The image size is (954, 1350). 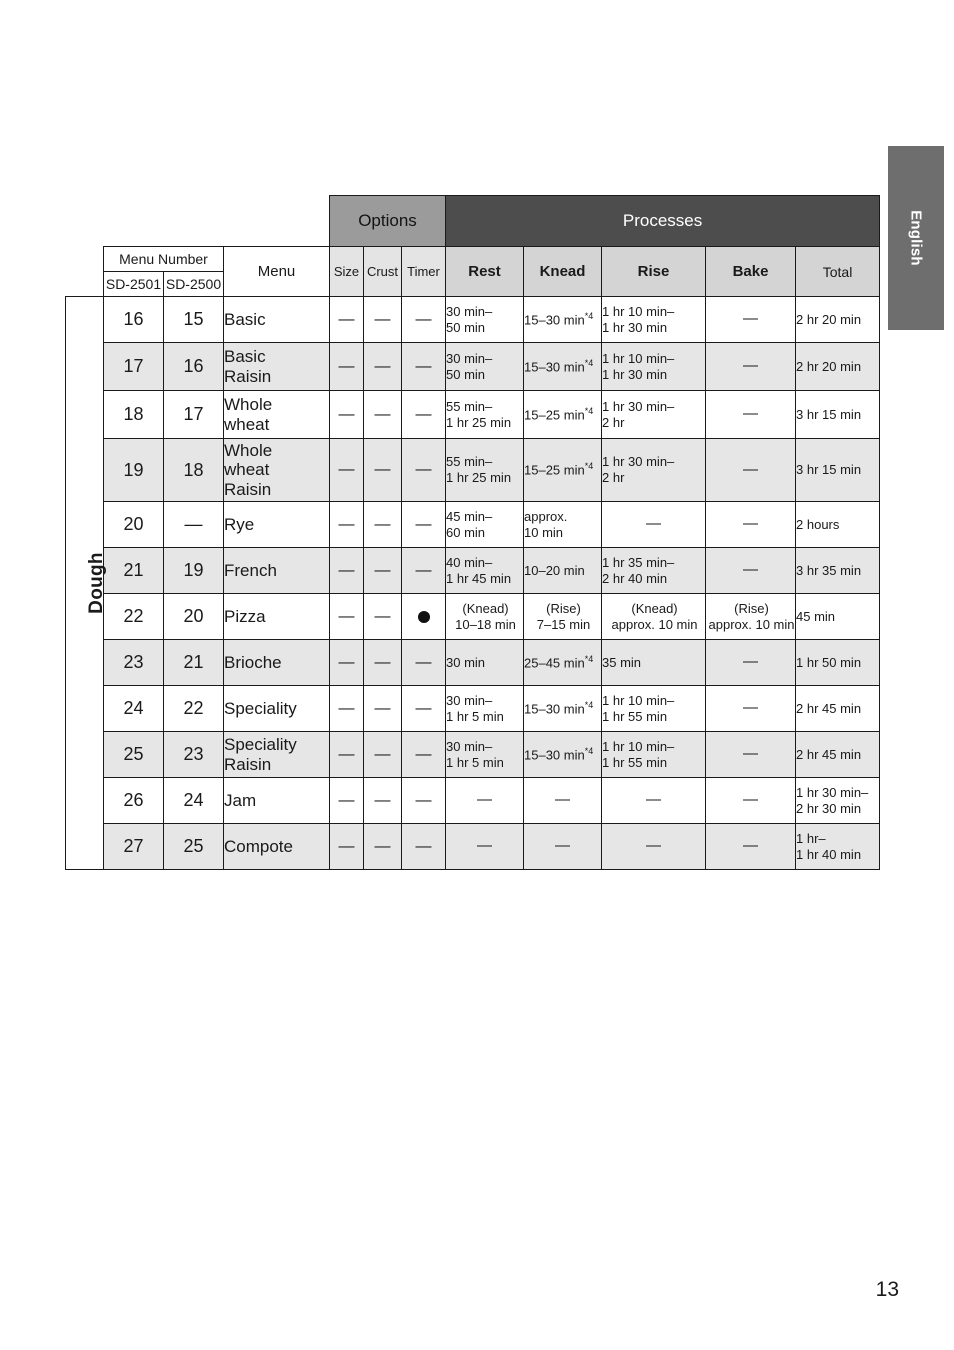 What do you see at coordinates (193, 470) in the screenshot?
I see `cell-menu-number-sd2500: 18` at bounding box center [193, 470].